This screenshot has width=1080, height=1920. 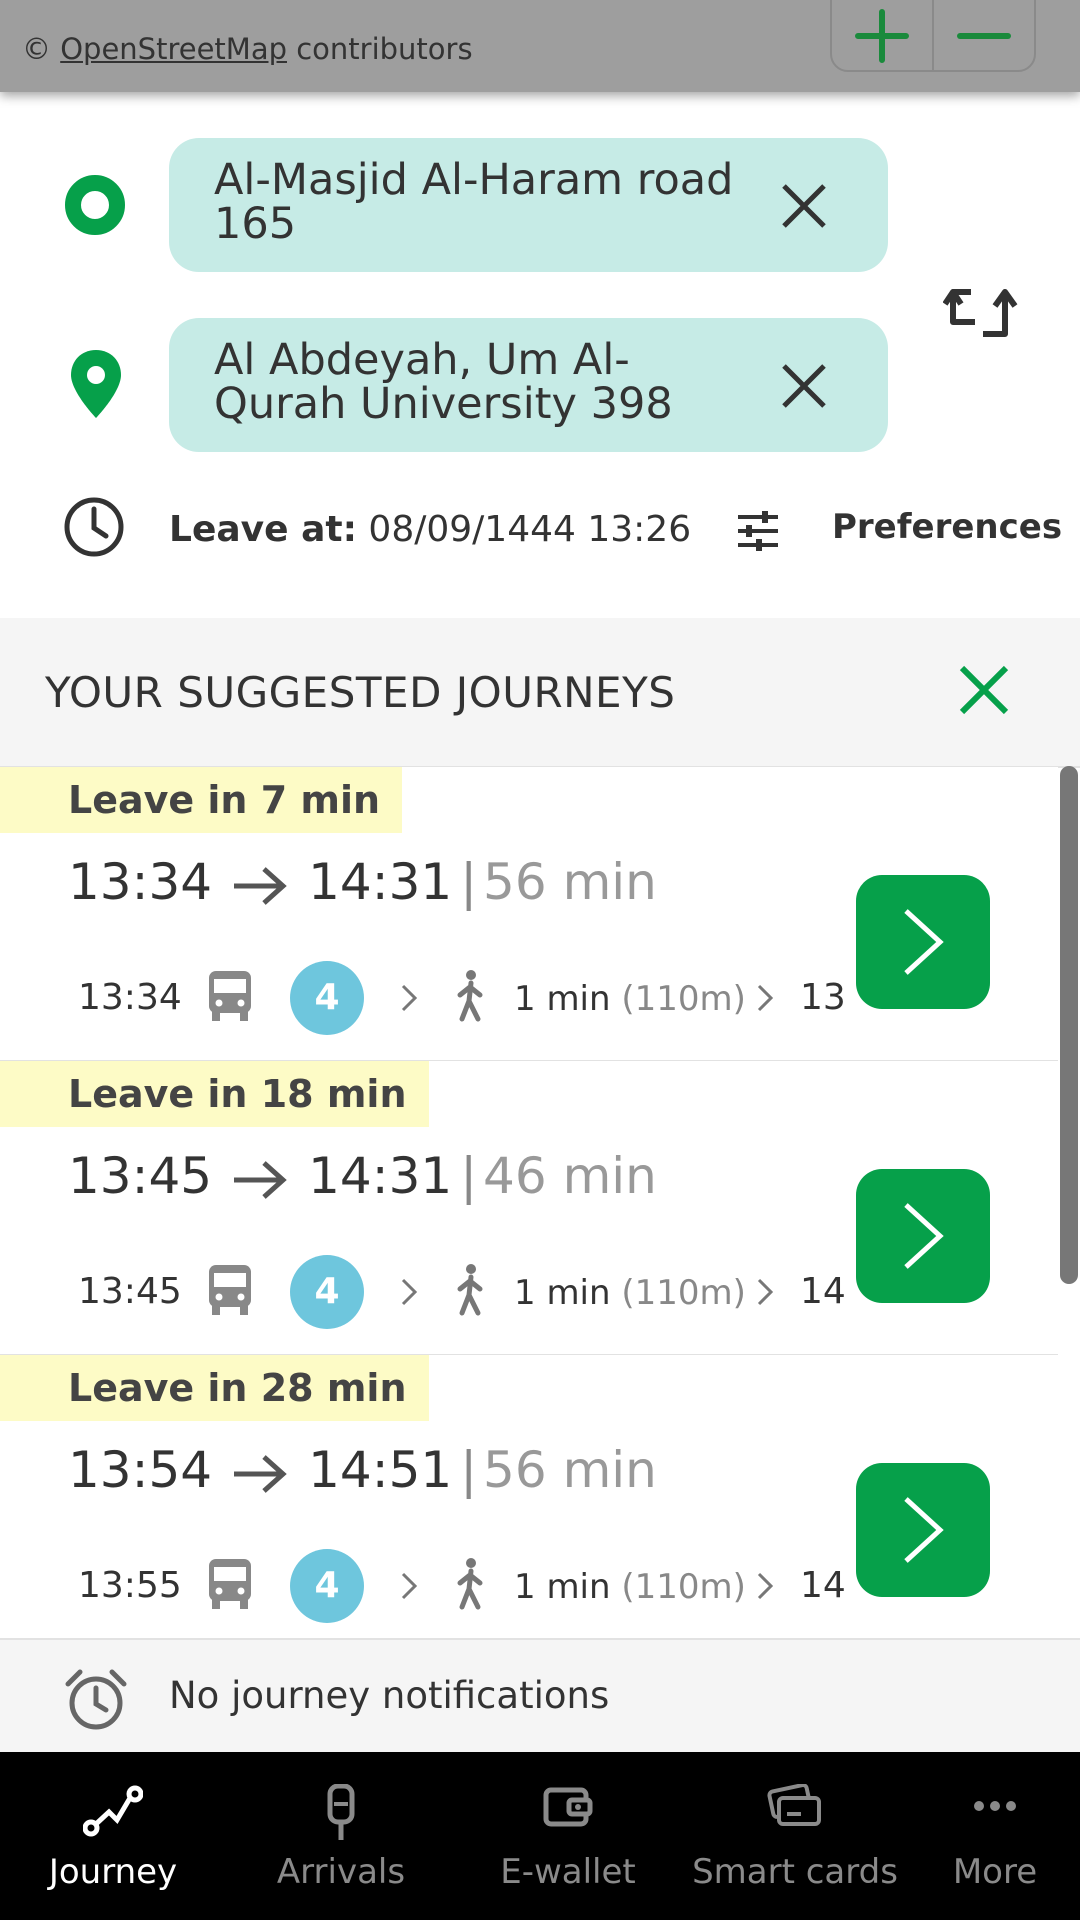 I want to click on leave-in-badge: Leave in 18 min, so click(x=214, y=1094).